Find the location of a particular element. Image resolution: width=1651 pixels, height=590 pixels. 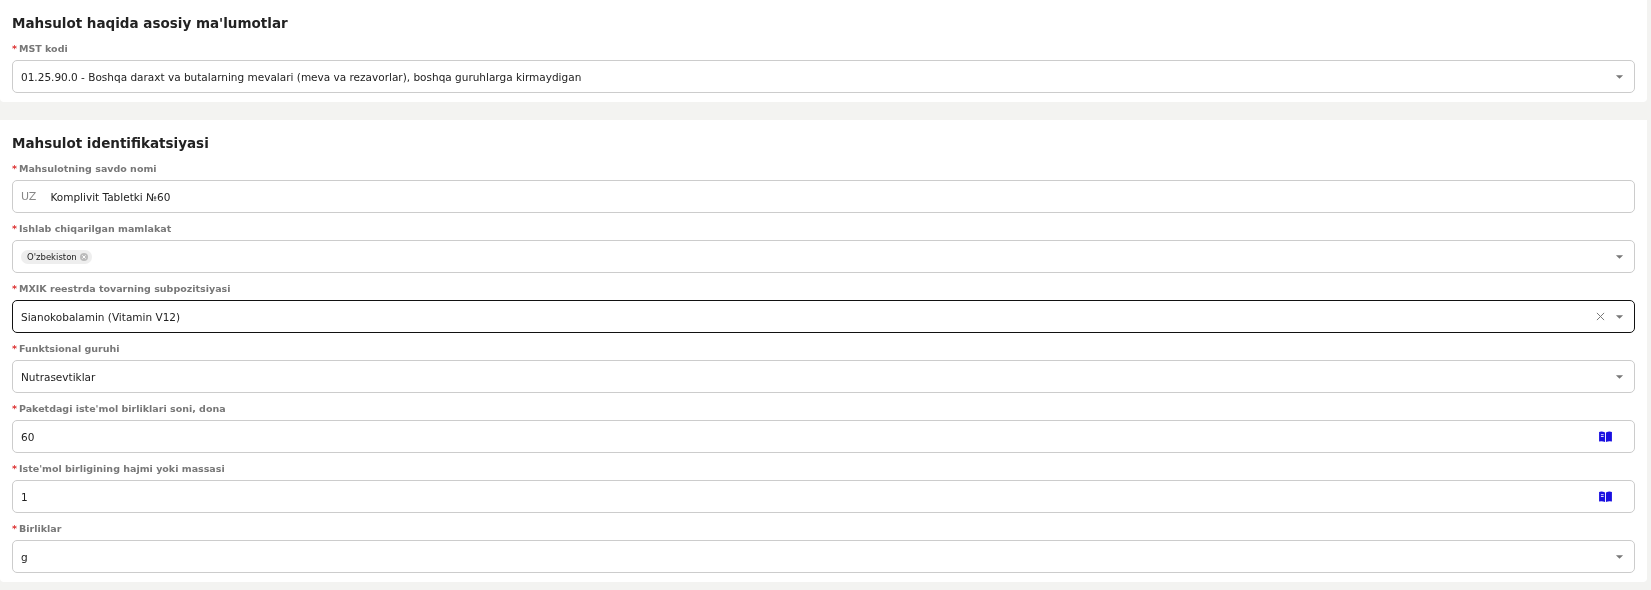

field-label-text: Iste'mol birligining hajmi yoki massasi is located at coordinates (121, 468).